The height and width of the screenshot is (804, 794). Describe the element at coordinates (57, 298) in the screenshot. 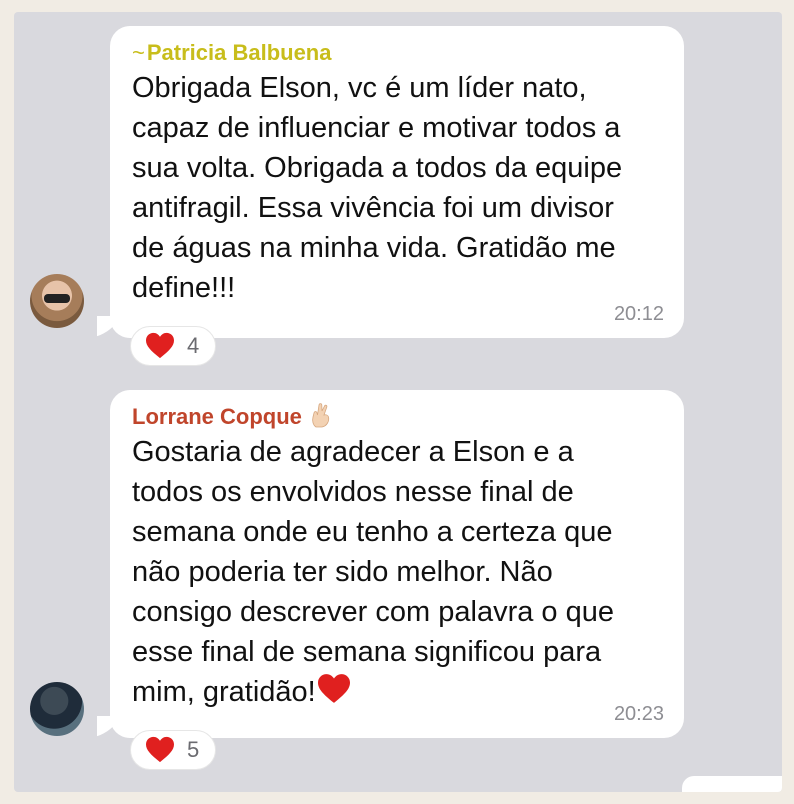

I see `avatar-detail` at that location.